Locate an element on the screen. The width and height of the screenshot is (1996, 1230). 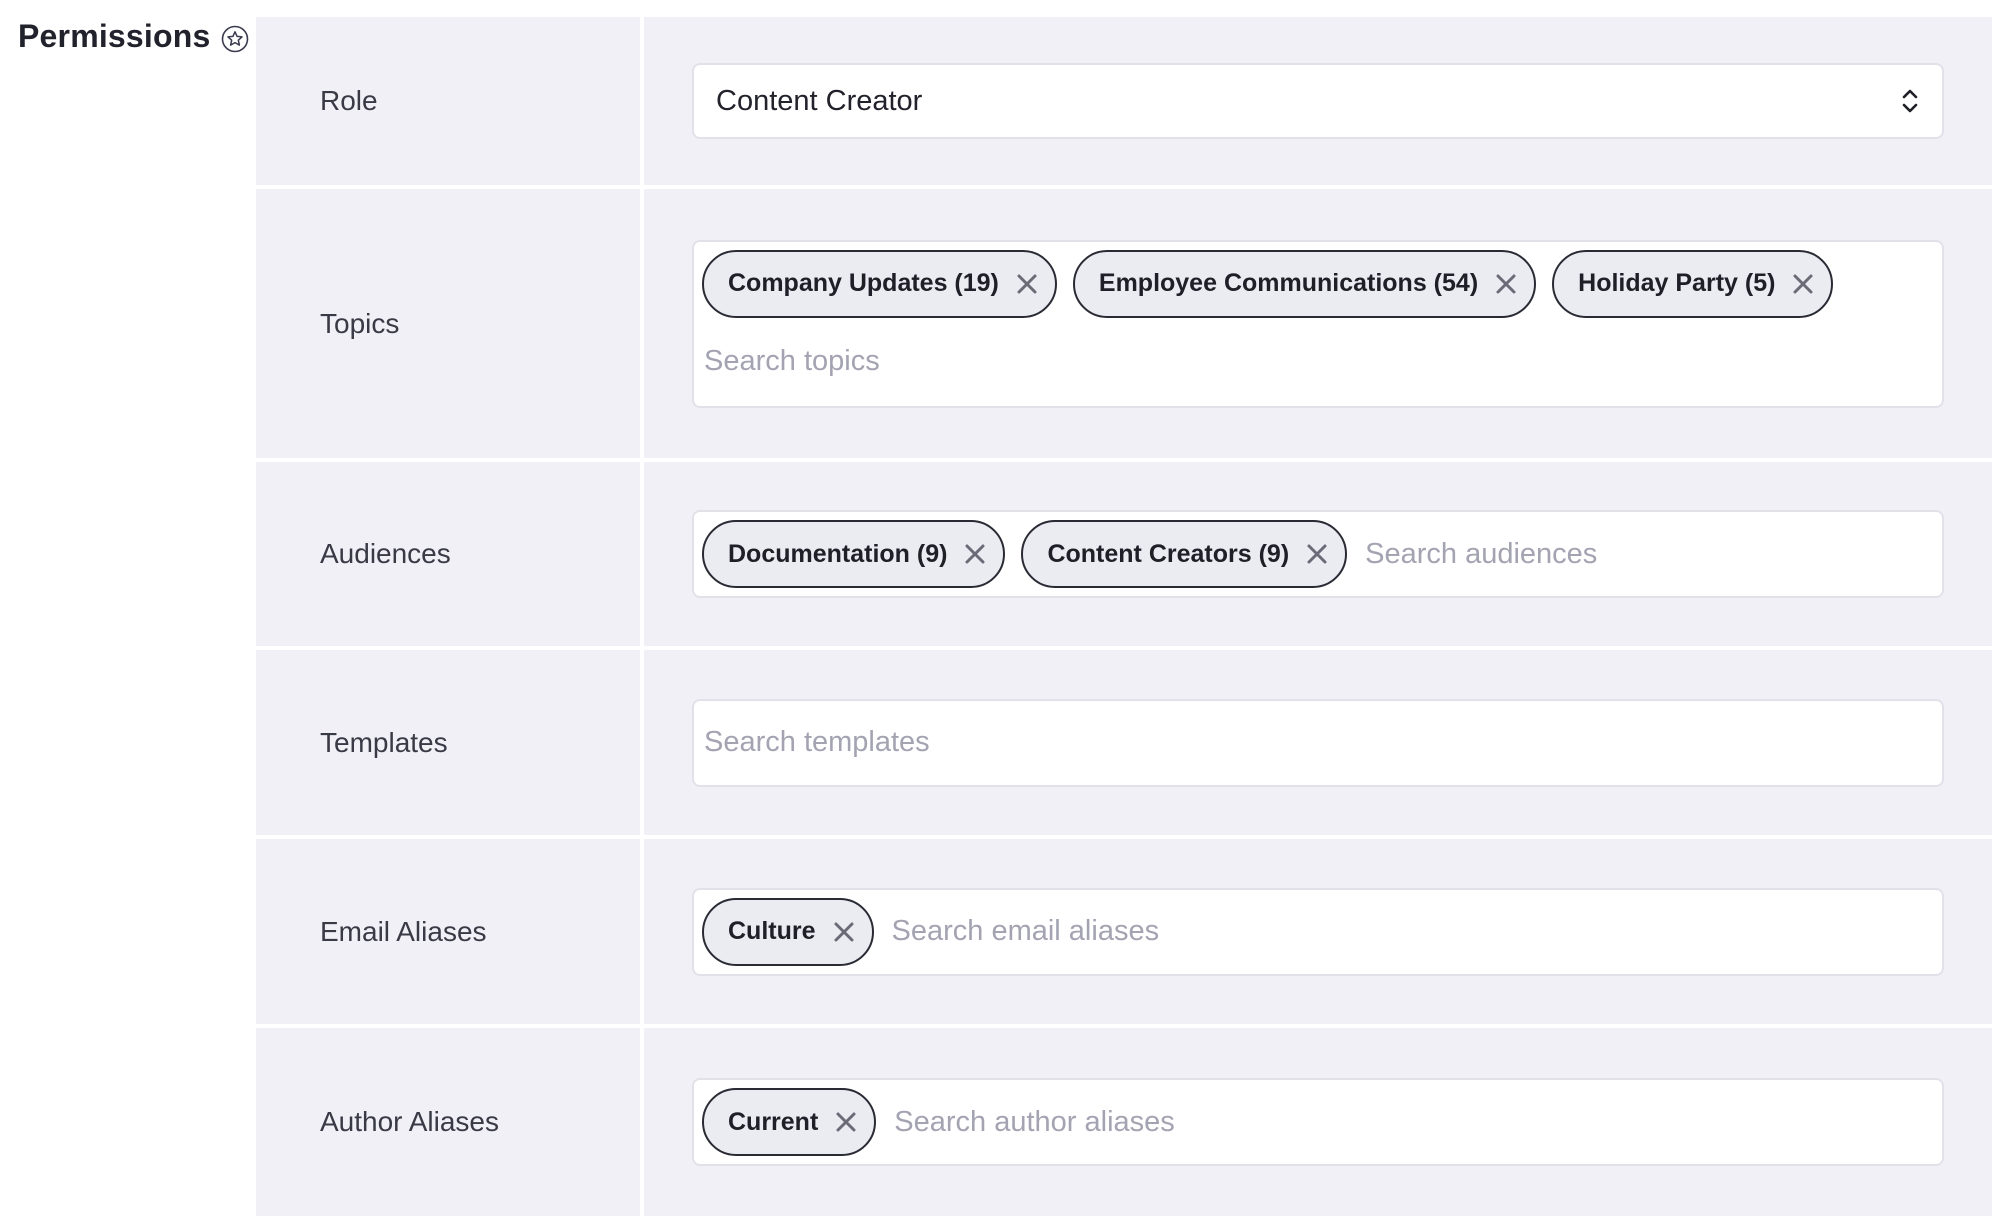
audiences-search-input is located at coordinates (1648, 554).